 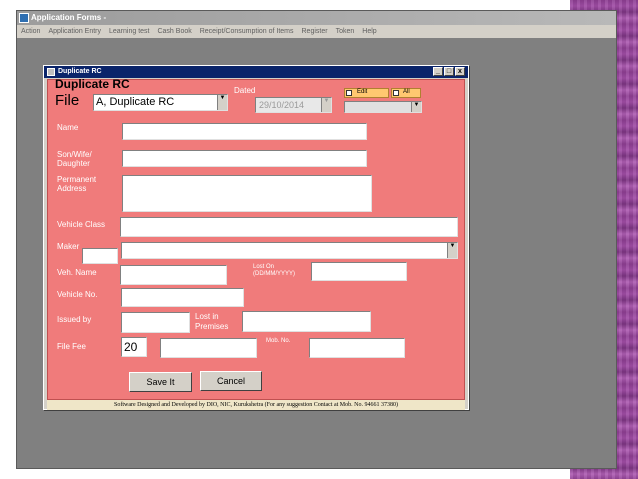 I want to click on form-heading: Duplicate RC, so click(x=92, y=84).